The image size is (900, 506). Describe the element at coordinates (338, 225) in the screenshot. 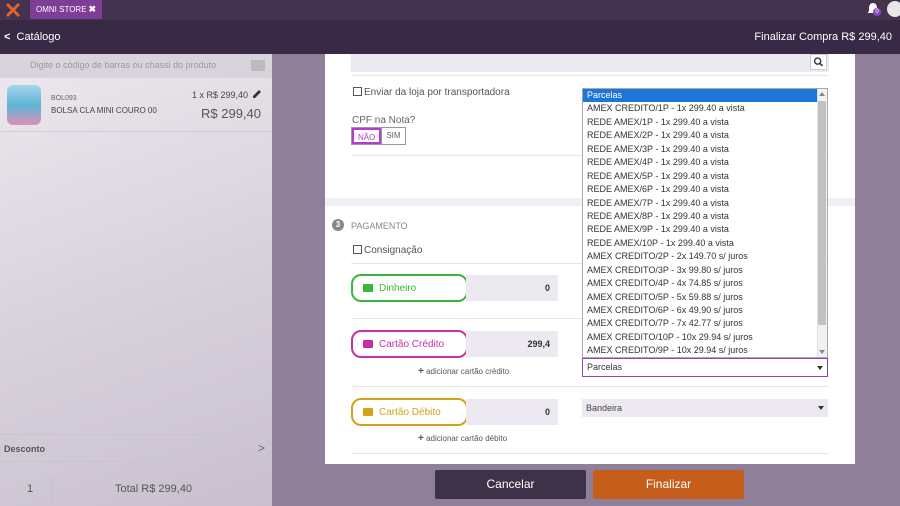

I see `step-number: 3` at that location.